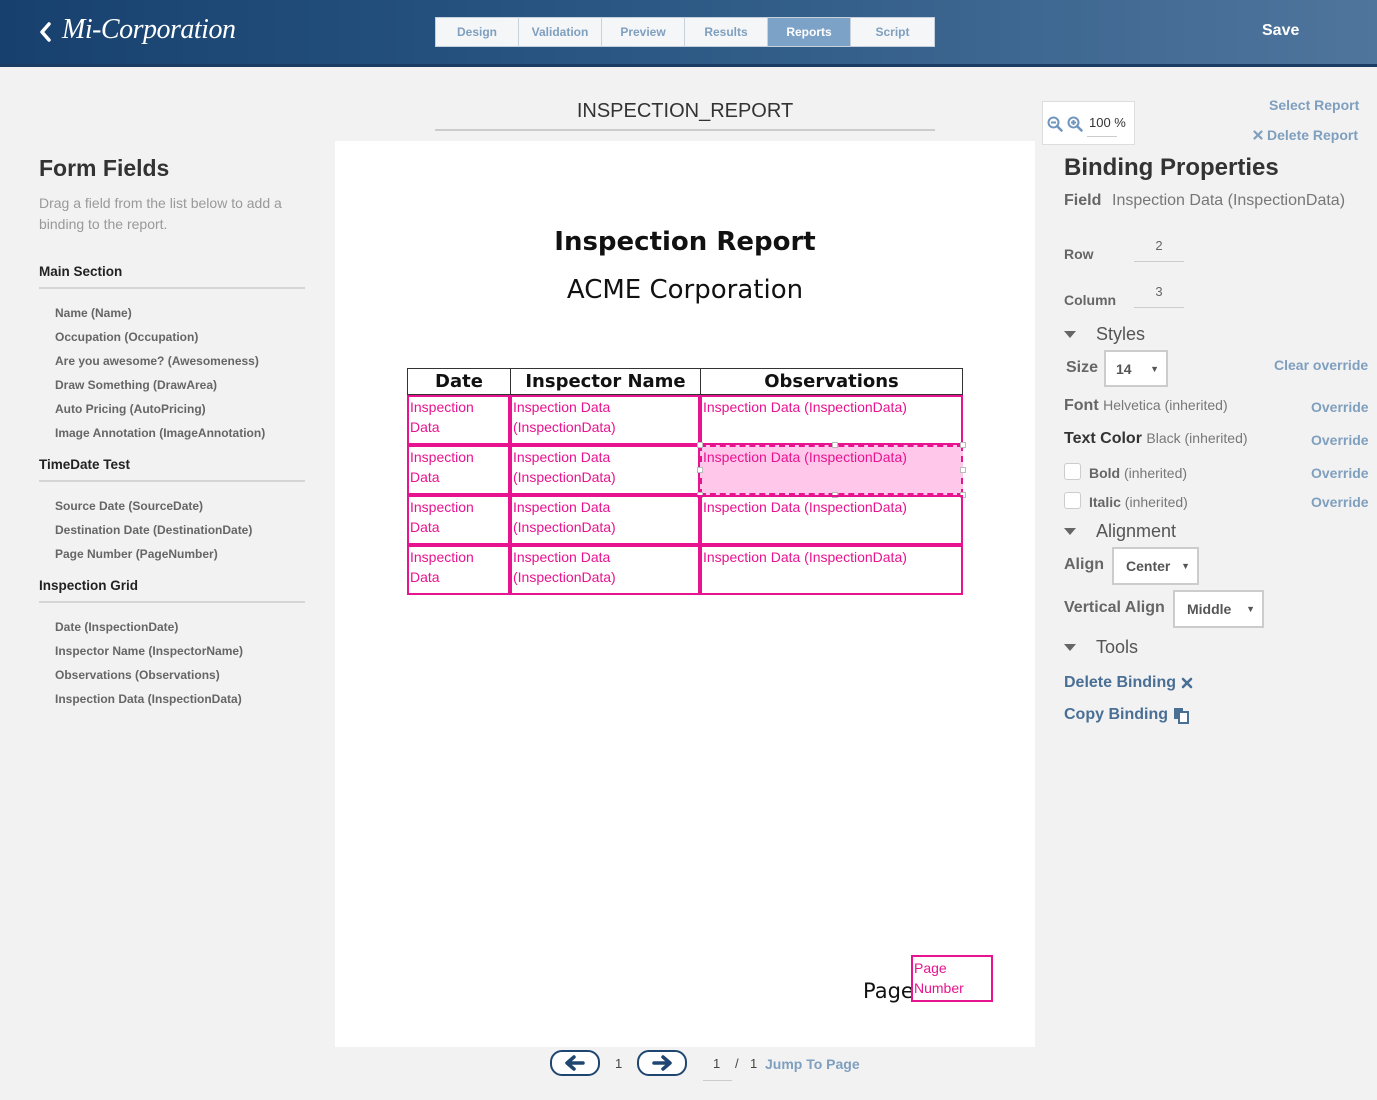  What do you see at coordinates (812, 1064) in the screenshot?
I see `jump-to-page-link: Jump To Page` at bounding box center [812, 1064].